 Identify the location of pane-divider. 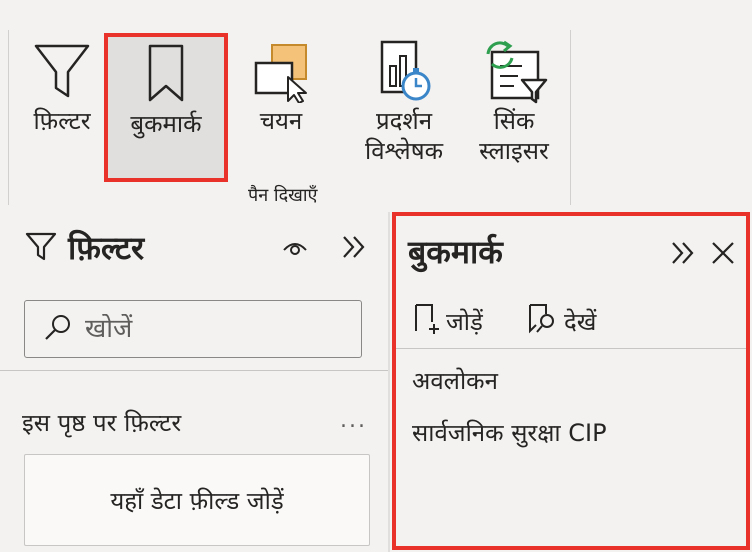
(389, 382).